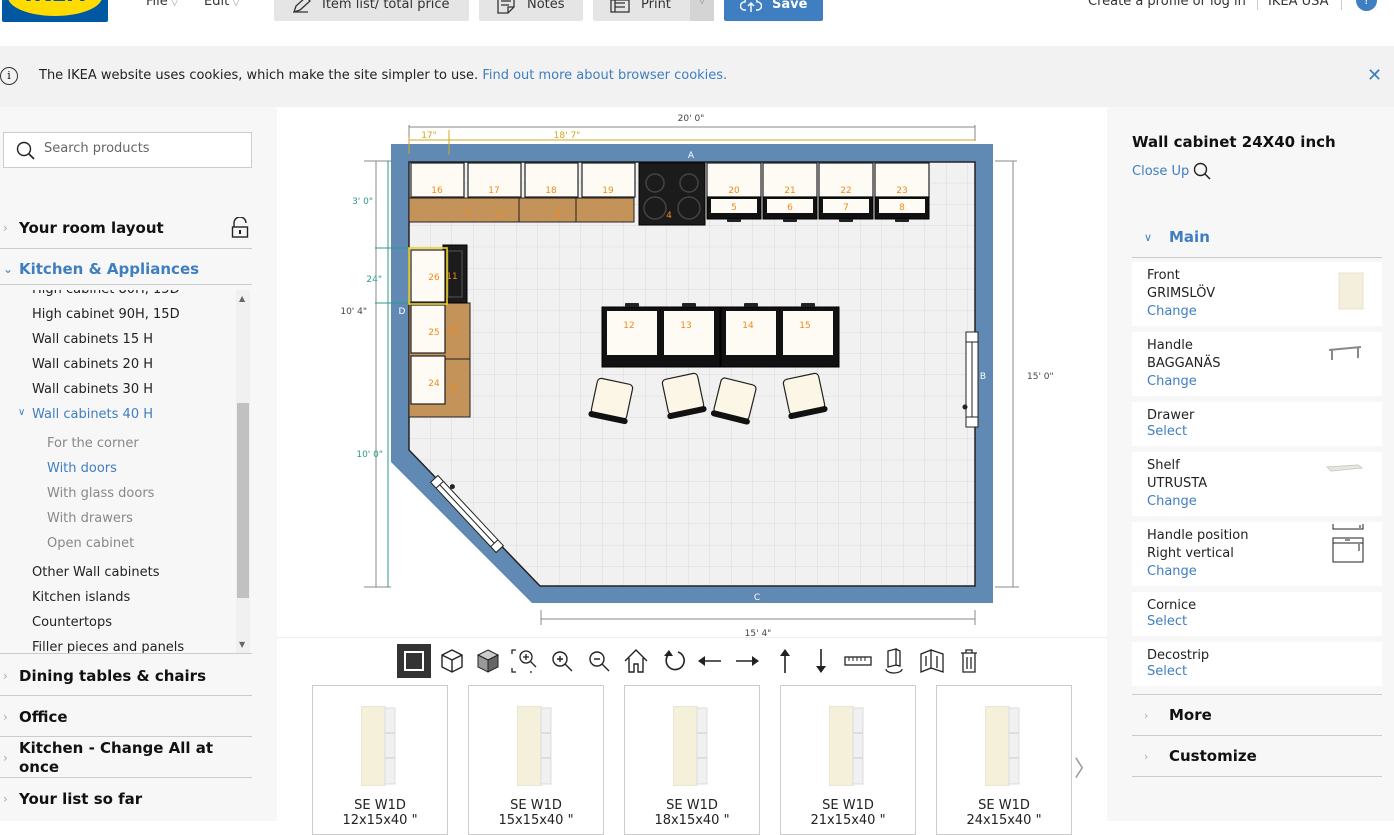 Image resolution: width=1394 pixels, height=835 pixels. I want to click on category-item: Wall cabinets 30 H, so click(92, 389).